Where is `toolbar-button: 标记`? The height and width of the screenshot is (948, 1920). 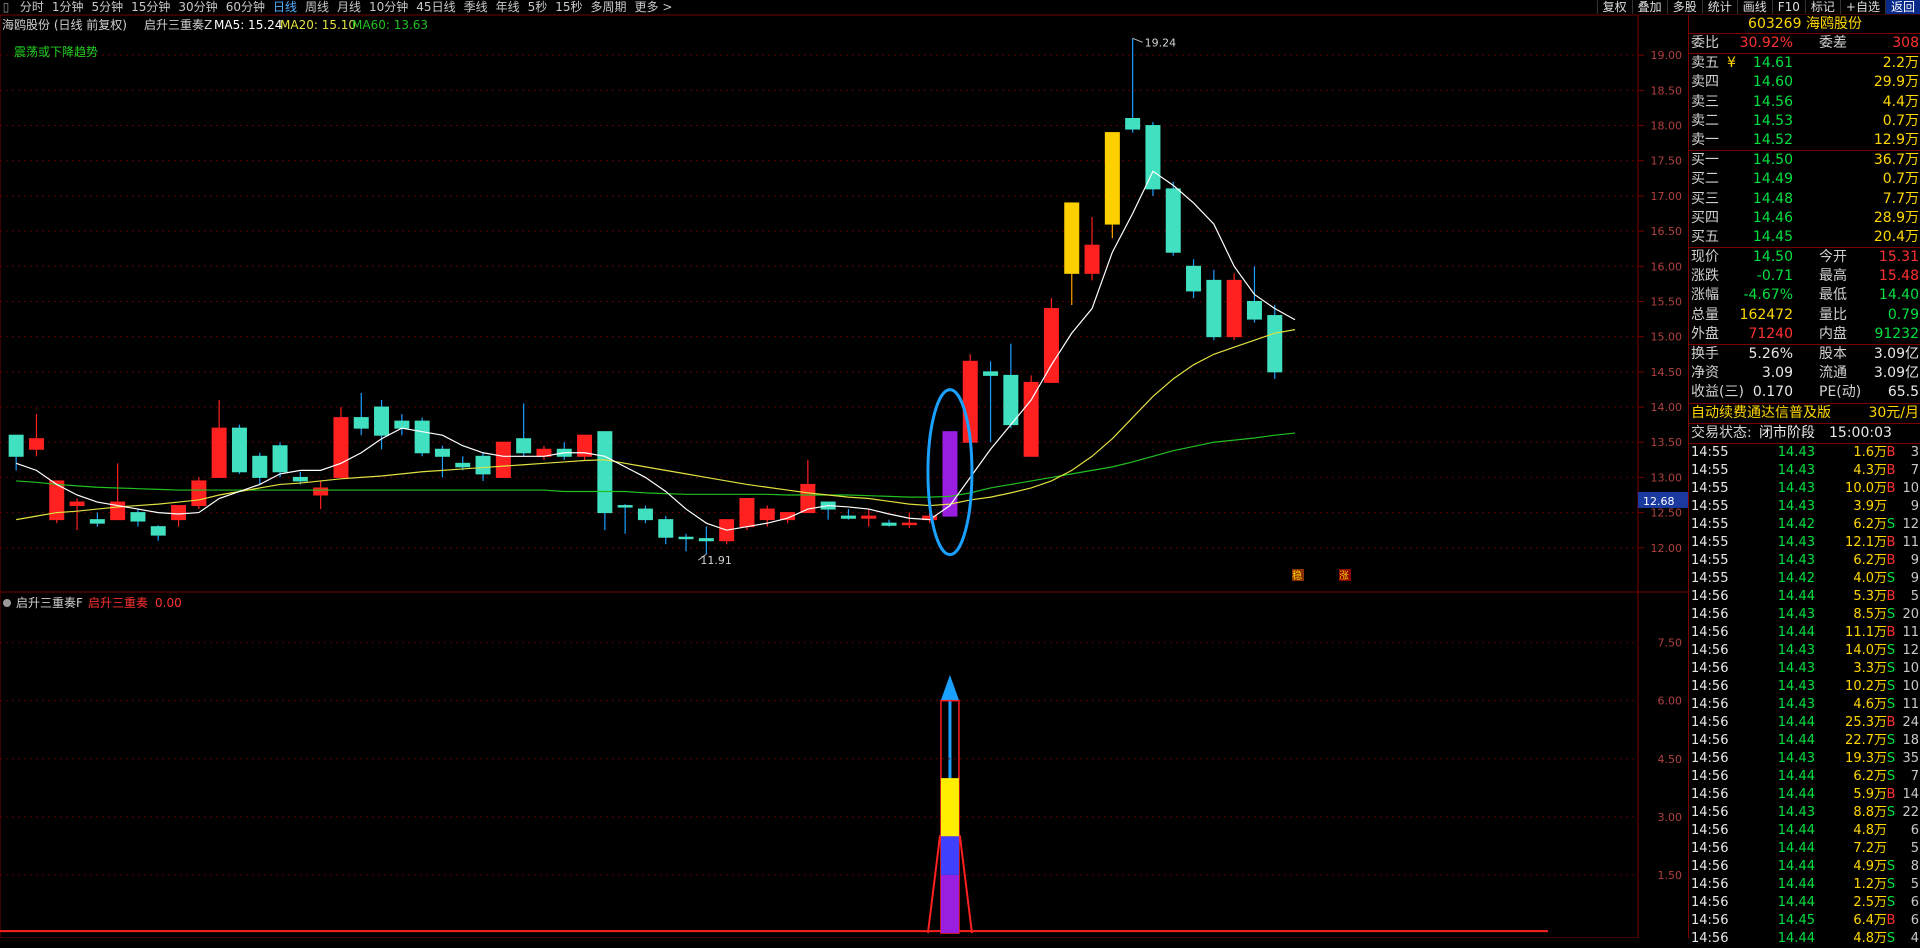
toolbar-button: 标记 is located at coordinates (1822, 7).